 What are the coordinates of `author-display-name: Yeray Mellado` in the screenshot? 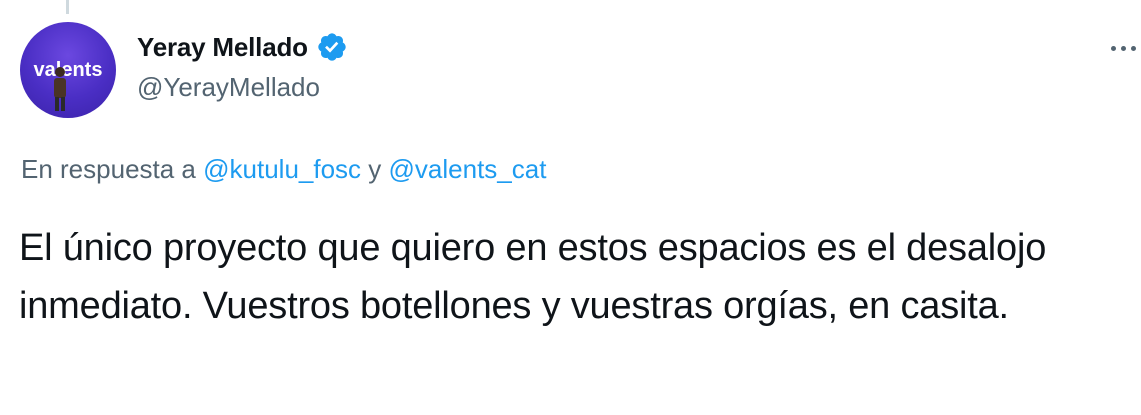 It's located at (222, 47).